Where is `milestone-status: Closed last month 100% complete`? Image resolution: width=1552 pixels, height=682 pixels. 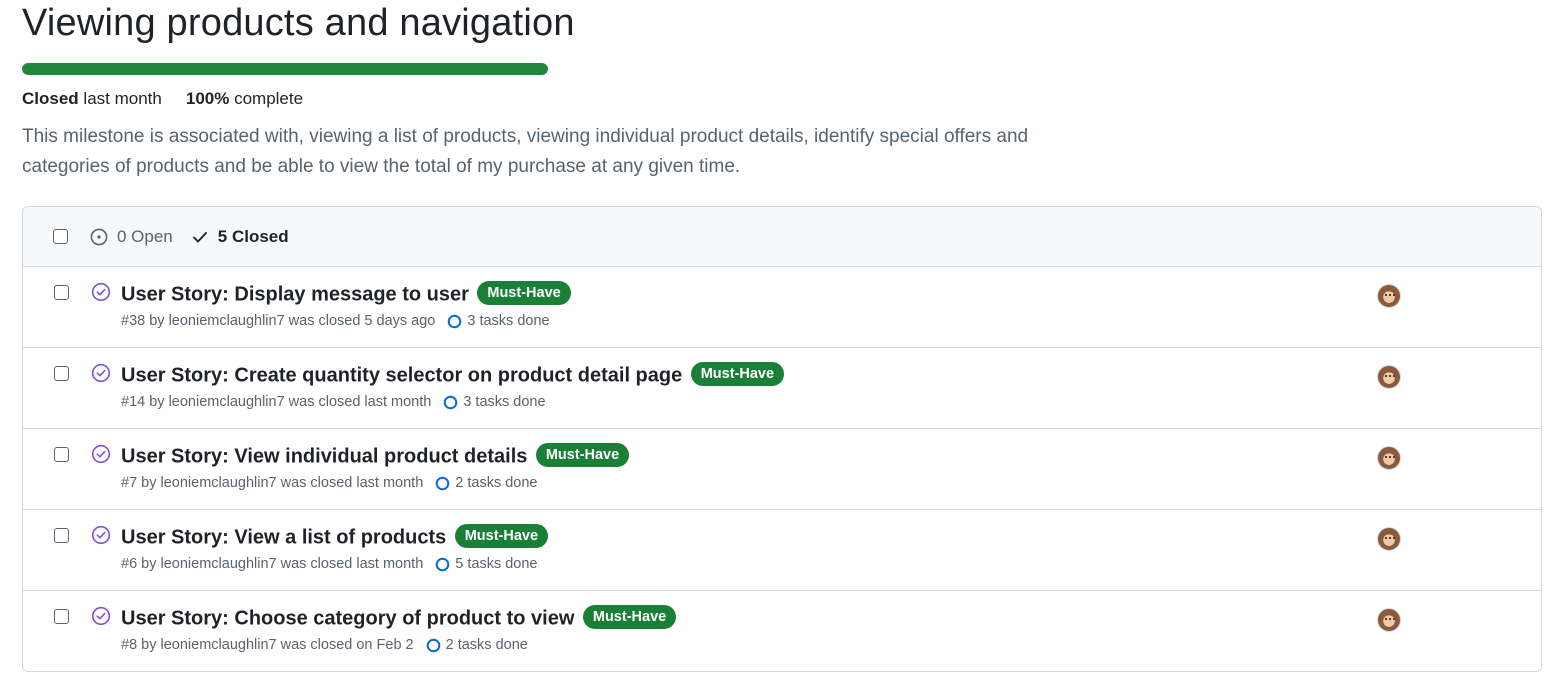 milestone-status: Closed last month 100% complete is located at coordinates (162, 99).